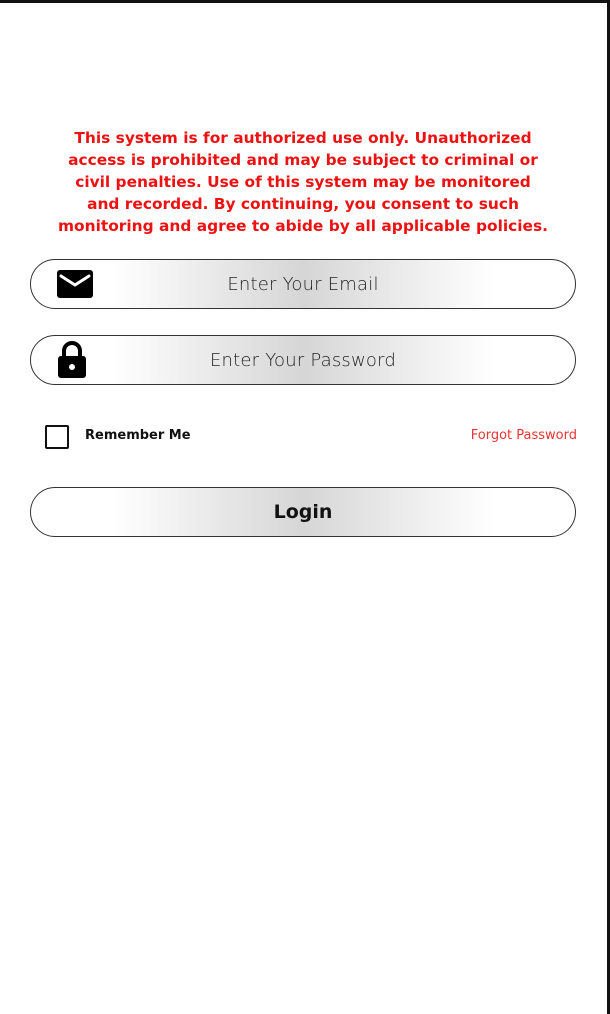 Image resolution: width=610 pixels, height=1014 pixels. I want to click on email-placeholder: Enter Your Email, so click(303, 284).